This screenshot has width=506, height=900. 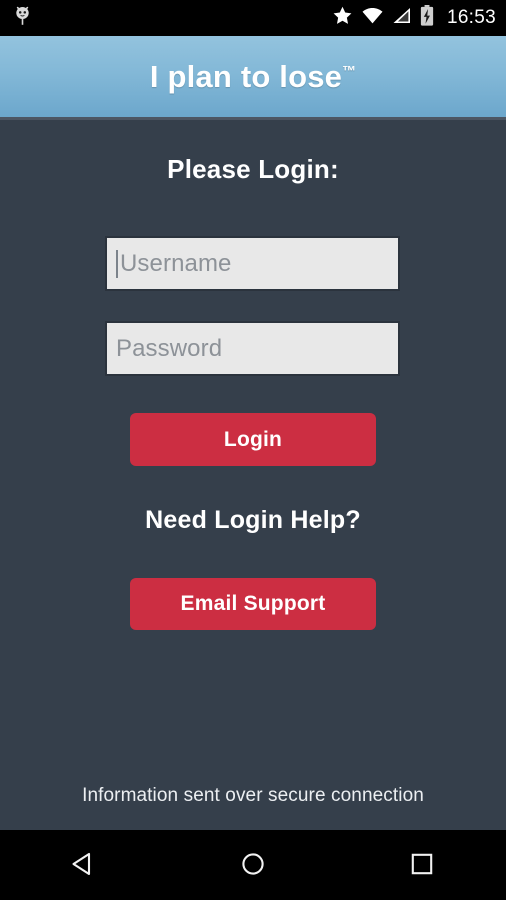 What do you see at coordinates (253, 439) in the screenshot?
I see `login-button: Login` at bounding box center [253, 439].